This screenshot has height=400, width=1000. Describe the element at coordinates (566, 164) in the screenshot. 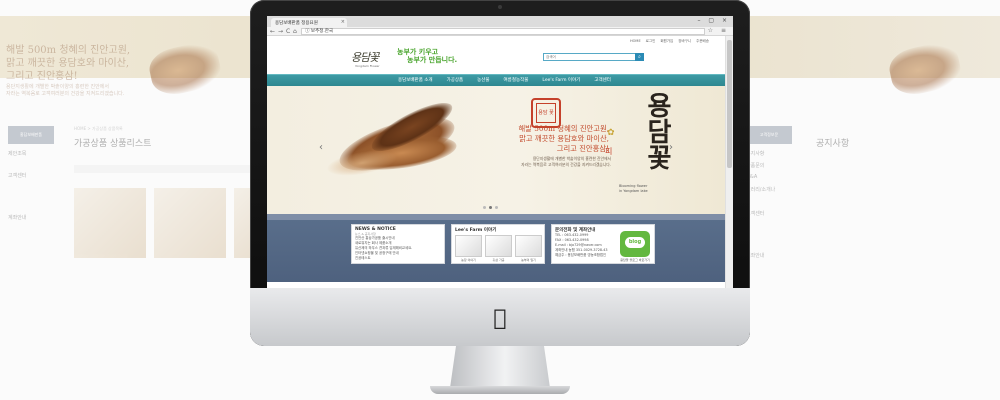

I see `sub-line: 자라는 역복음로 고객여러분의 건강을 지켜드리겠습니다.` at that location.